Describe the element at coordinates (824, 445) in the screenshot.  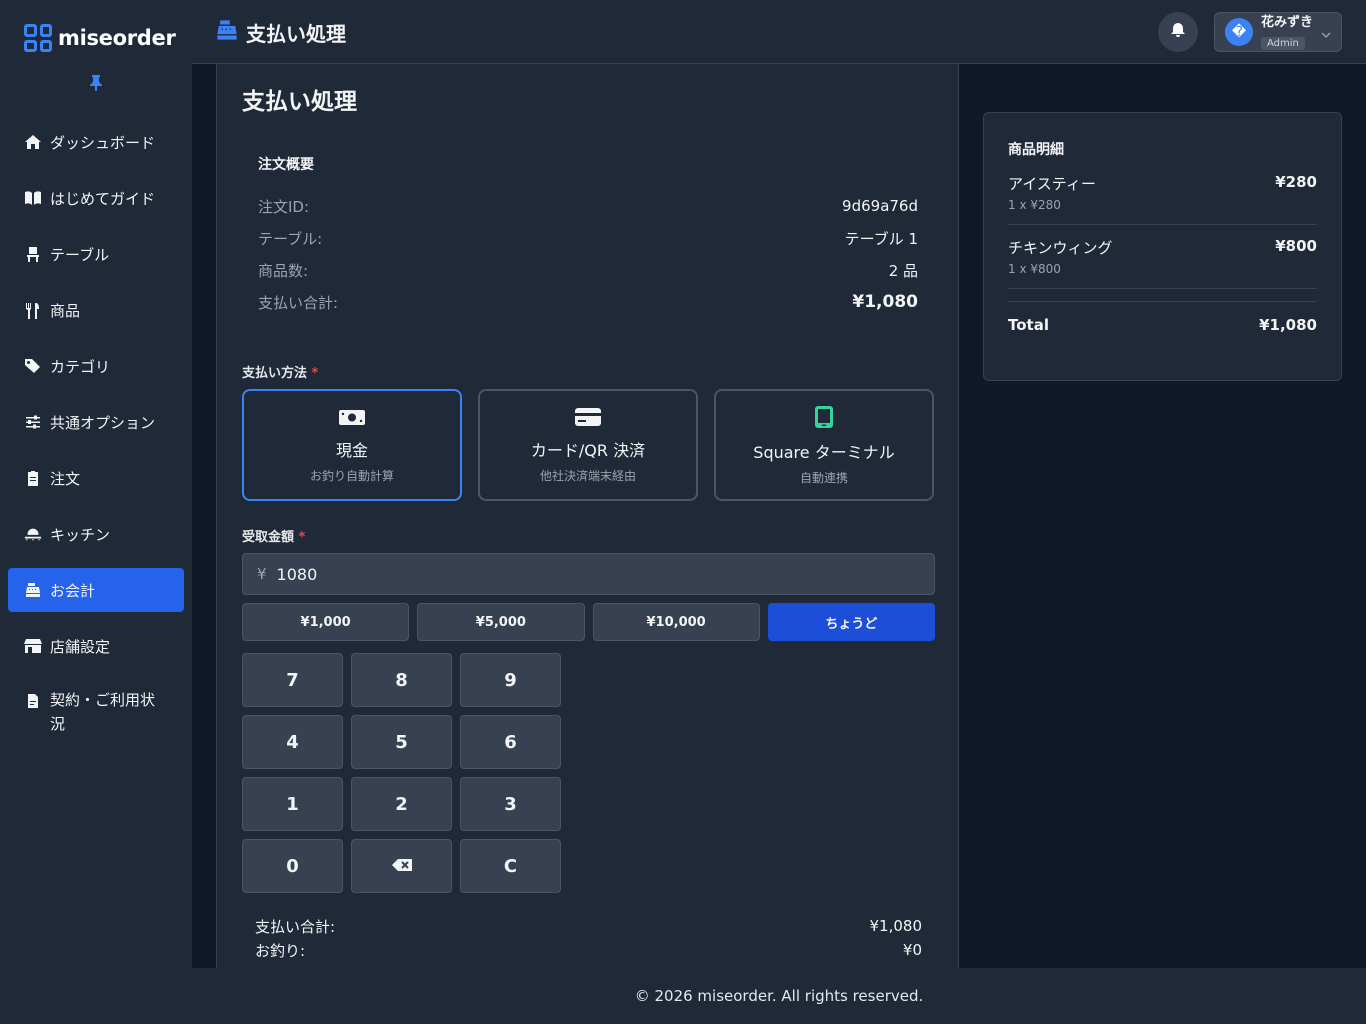
I see `method-square-terminal-button: Square ターミナル 自動連携` at that location.